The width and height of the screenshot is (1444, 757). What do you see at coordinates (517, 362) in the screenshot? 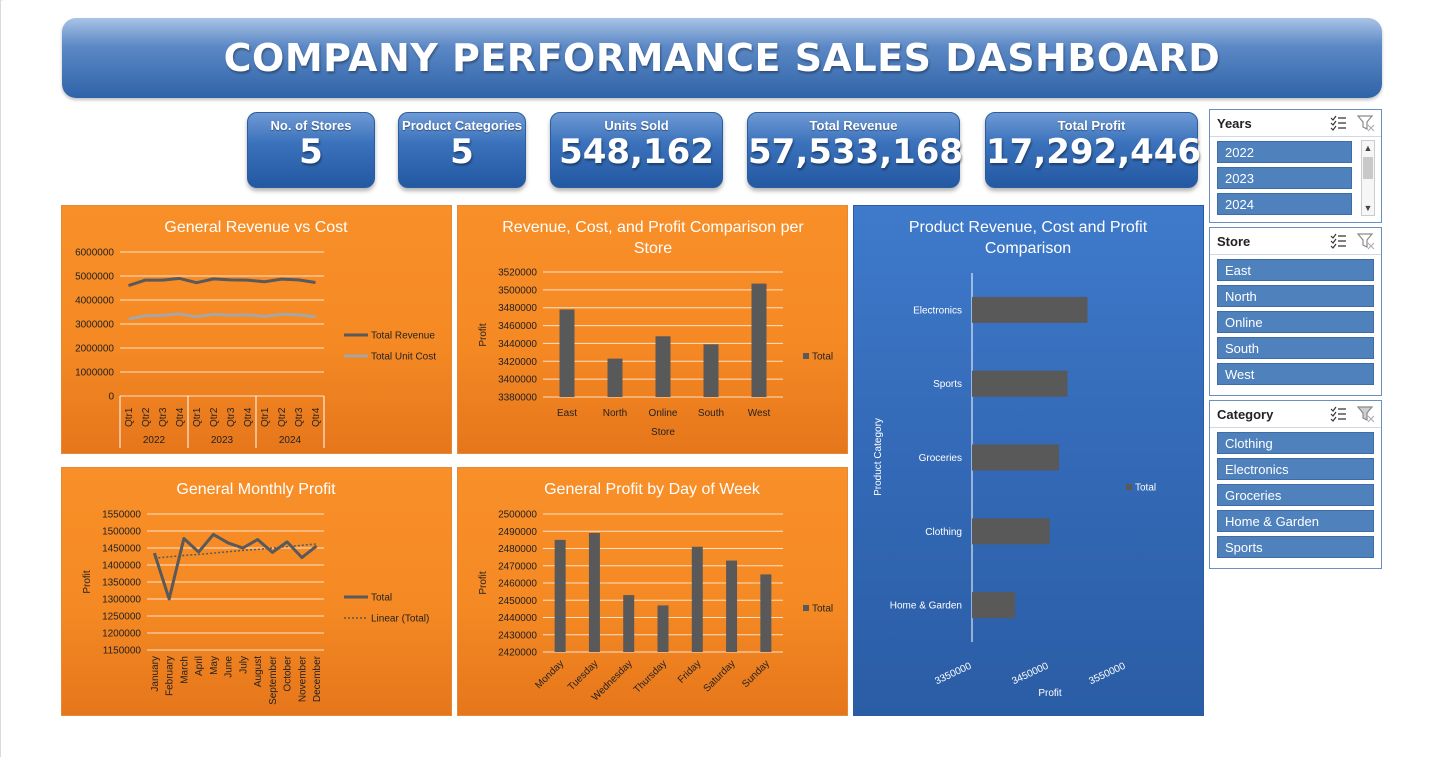
I see `y-tick-label: 3420000` at bounding box center [517, 362].